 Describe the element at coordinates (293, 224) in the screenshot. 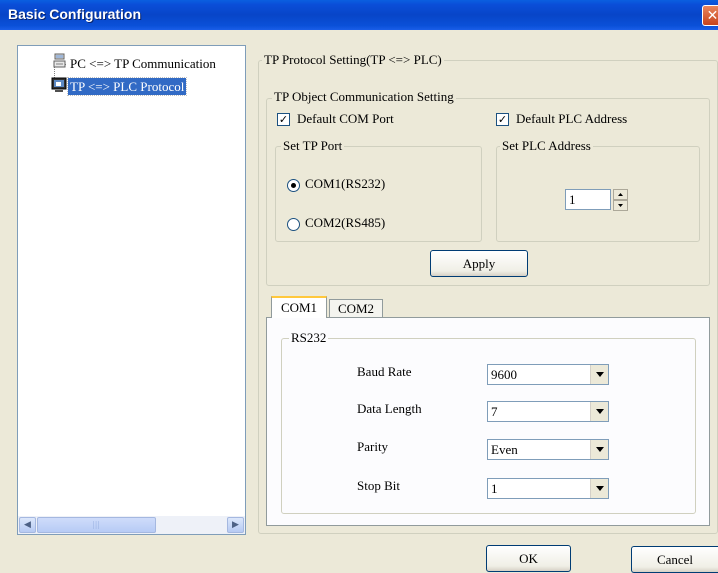

I see `com2-rs485-radio` at that location.